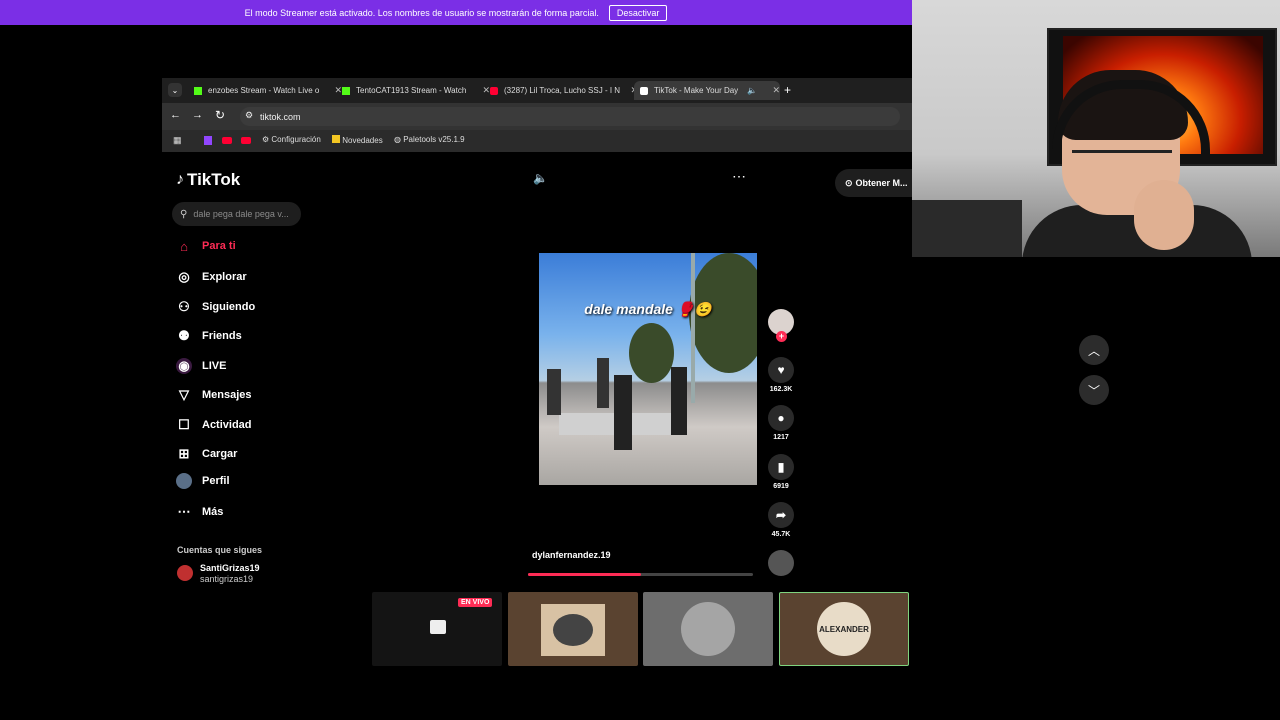 The height and width of the screenshot is (720, 1280). Describe the element at coordinates (229, 307) in the screenshot. I see `nav-label: Siguiendo` at that location.